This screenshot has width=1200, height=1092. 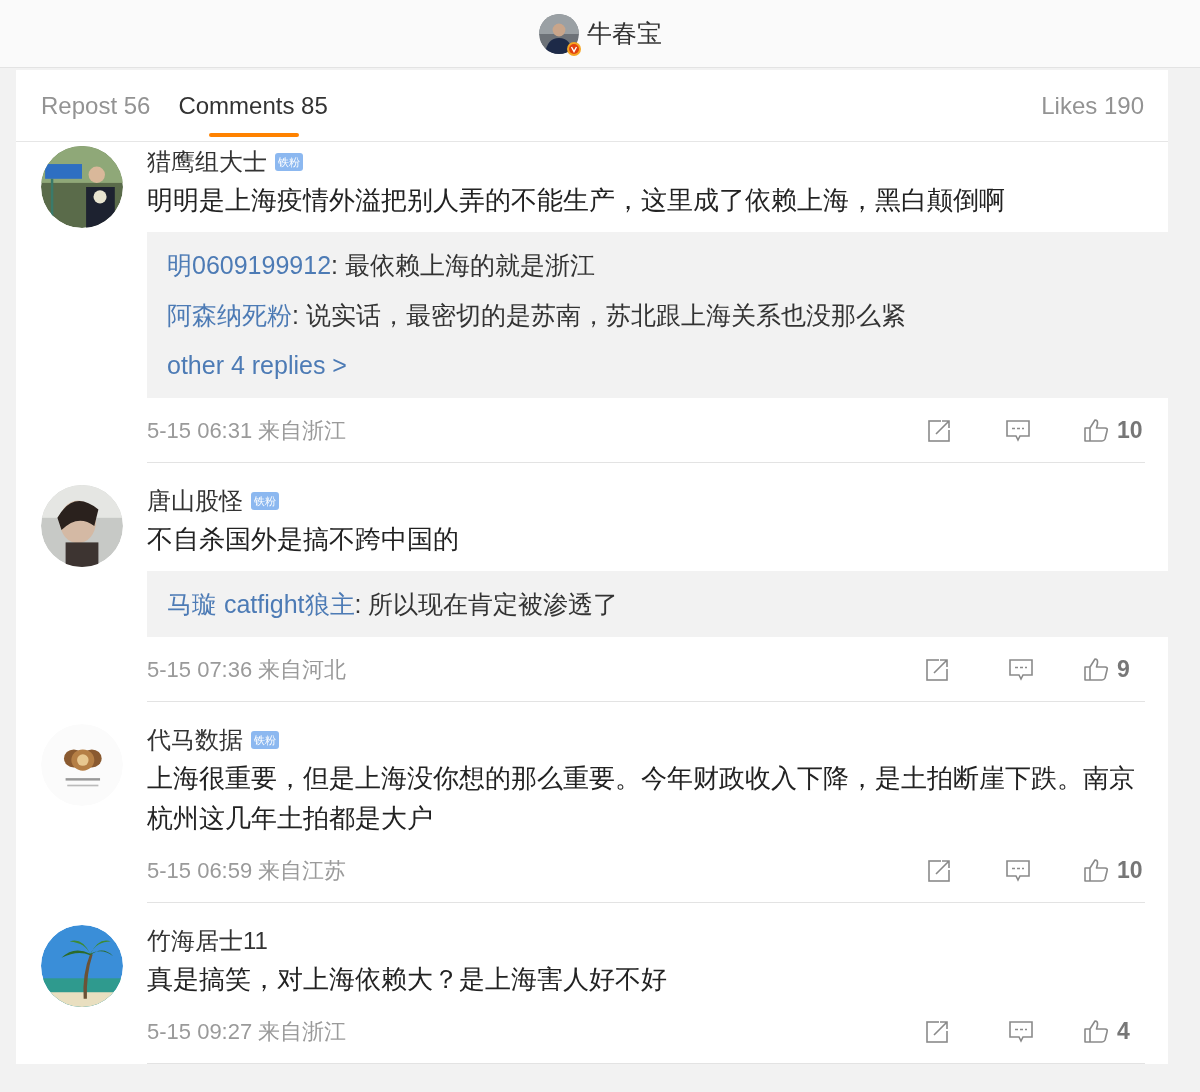 I want to click on comment-text: 不自杀国外是搞不跨中国的, so click(x=303, y=539).